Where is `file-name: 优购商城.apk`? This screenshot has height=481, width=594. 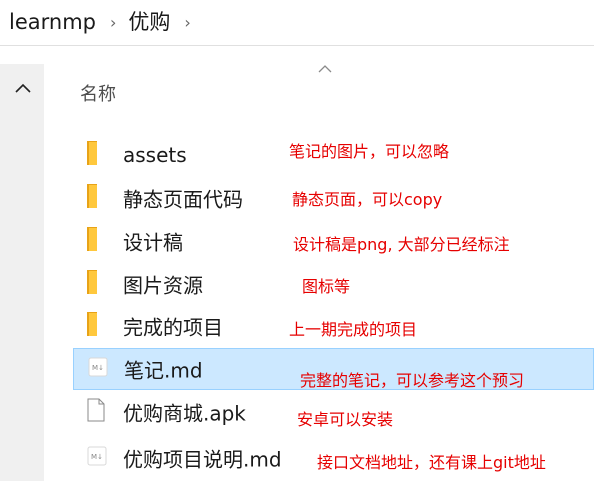 file-name: 优购商城.apk is located at coordinates (184, 413).